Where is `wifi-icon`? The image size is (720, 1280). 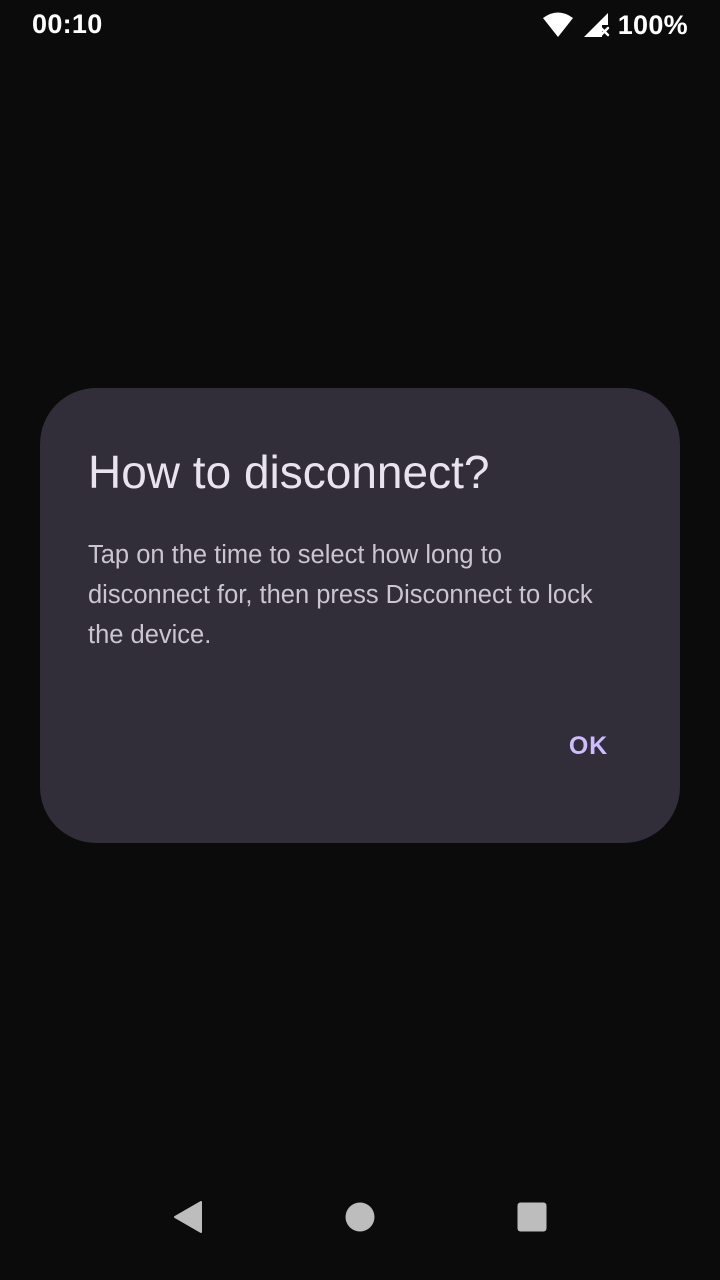 wifi-icon is located at coordinates (558, 25).